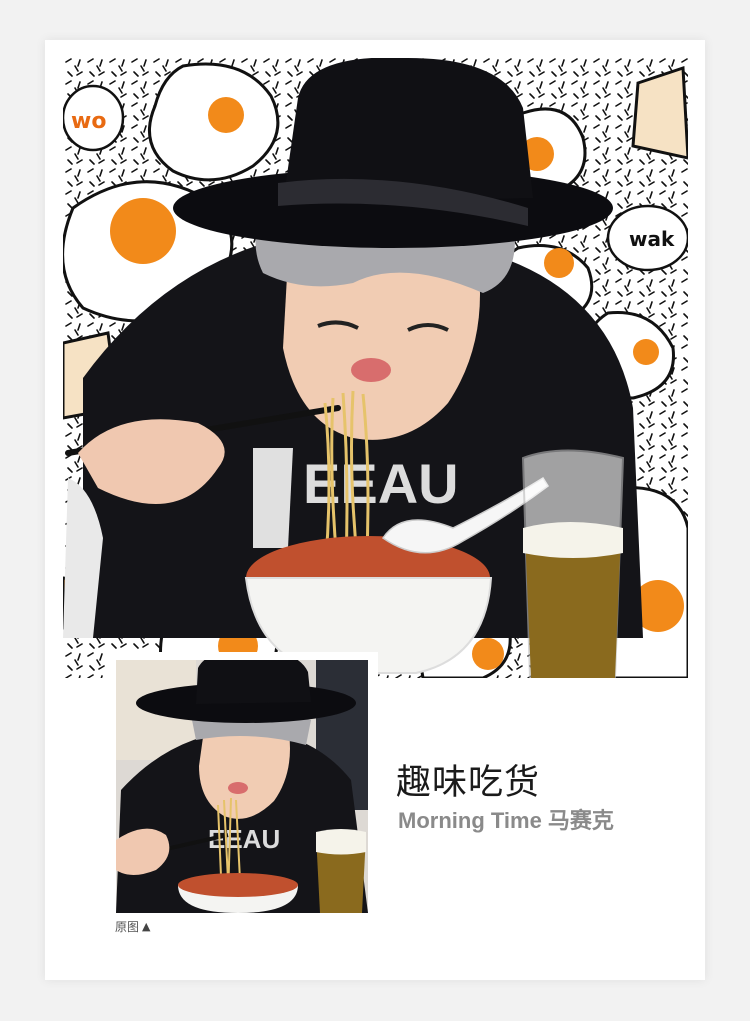 The height and width of the screenshot is (1021, 750). I want to click on doodle-text-right: wak, so click(652, 239).